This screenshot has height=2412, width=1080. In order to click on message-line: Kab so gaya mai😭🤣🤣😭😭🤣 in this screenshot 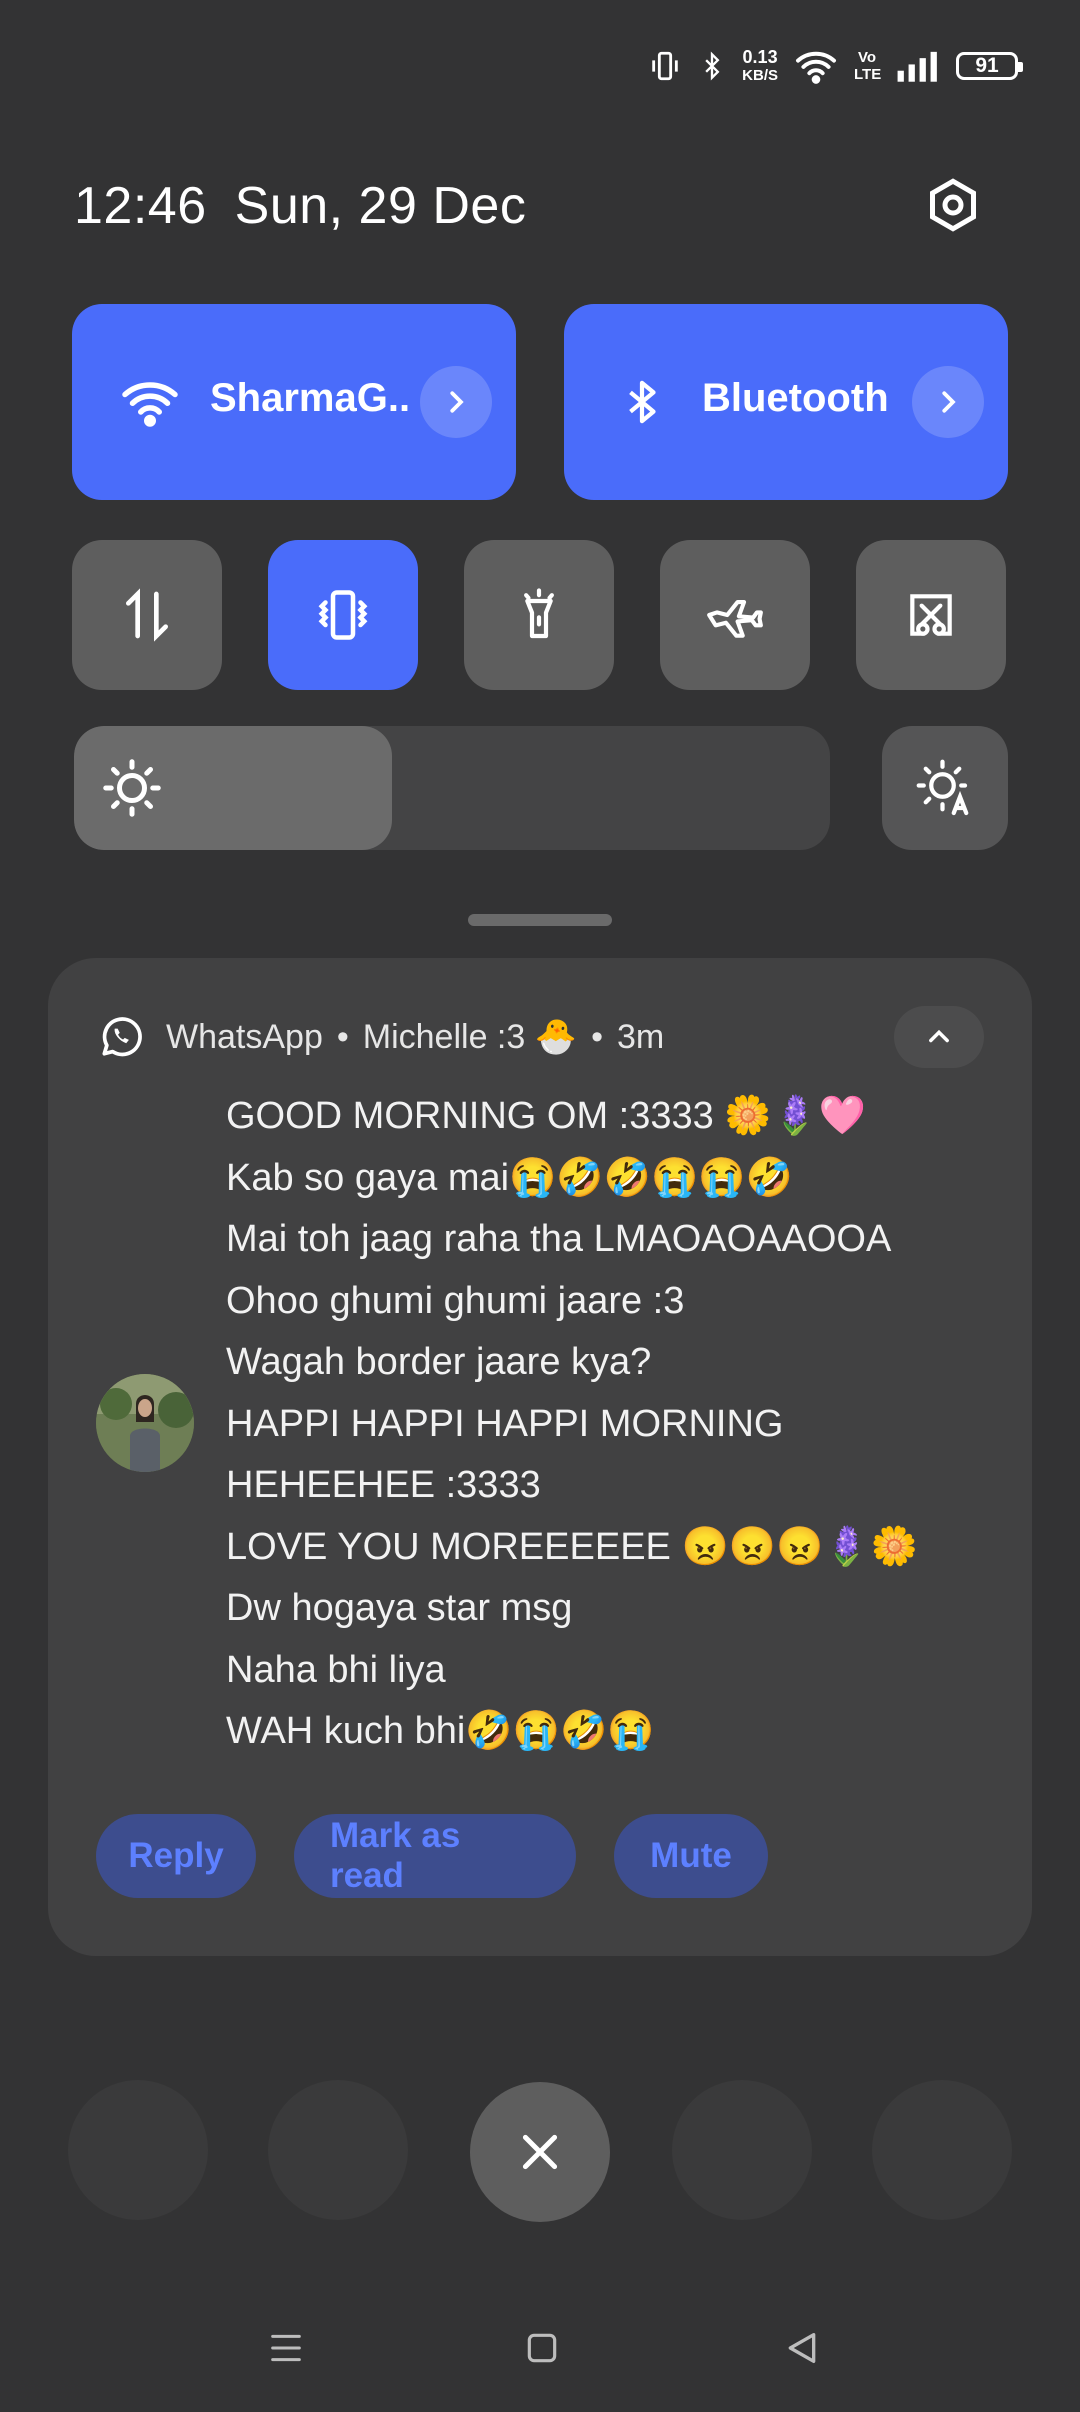, I will do `click(509, 1177)`.